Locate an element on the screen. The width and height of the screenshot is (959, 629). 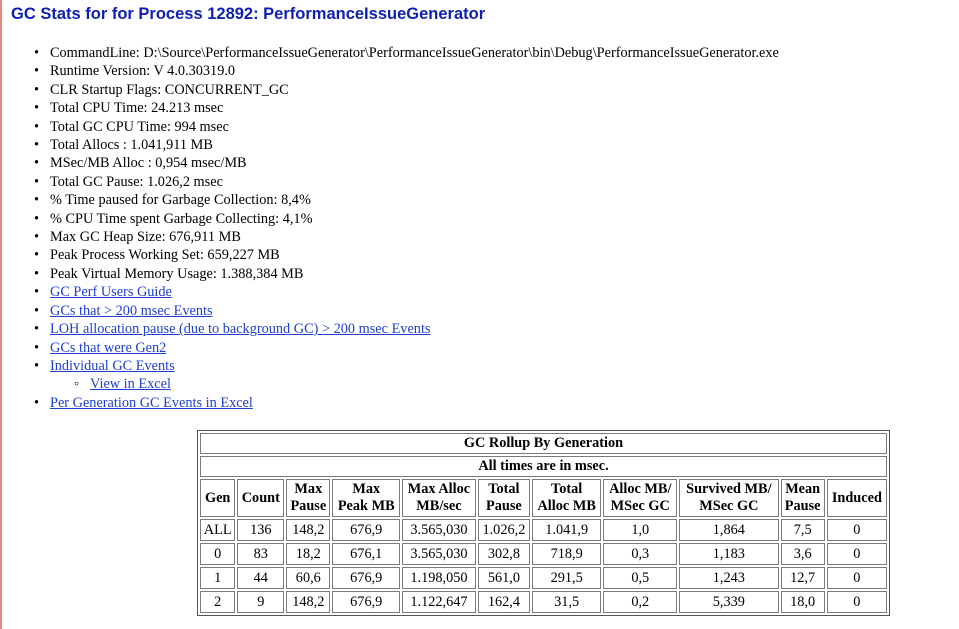
col-header-total-pause: Total Pause is located at coordinates (503, 498).